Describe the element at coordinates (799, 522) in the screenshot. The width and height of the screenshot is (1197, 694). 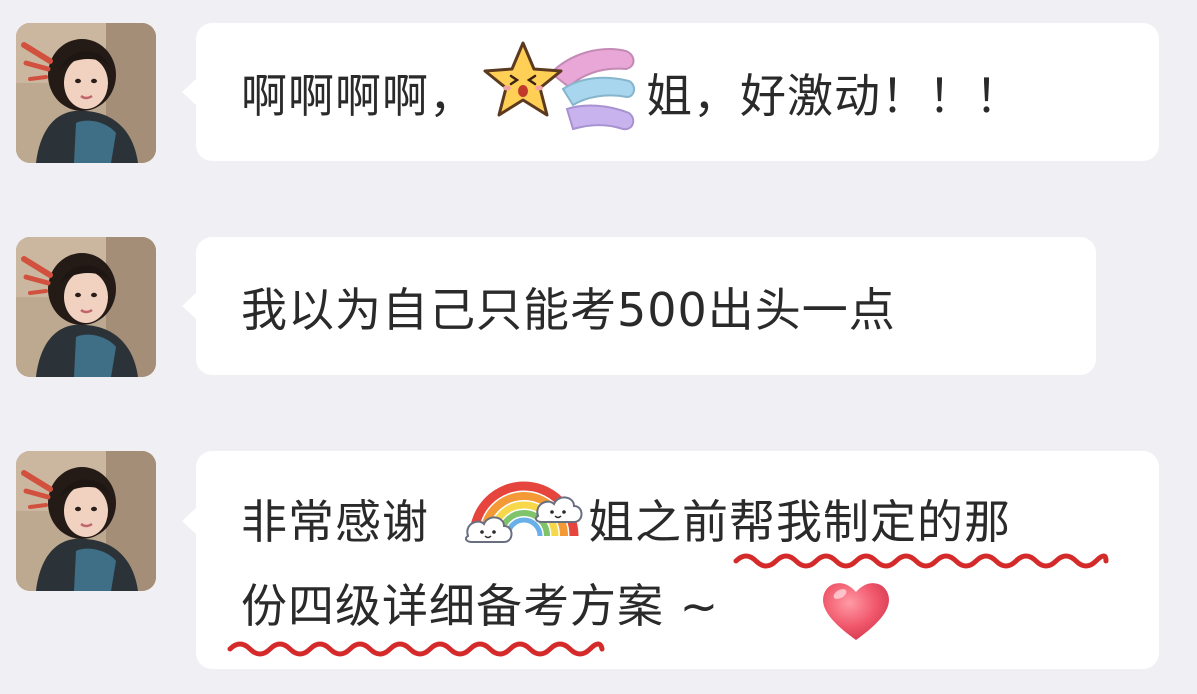
I see `message-text-line1-part2: 姐之前帮我制定的那` at that location.